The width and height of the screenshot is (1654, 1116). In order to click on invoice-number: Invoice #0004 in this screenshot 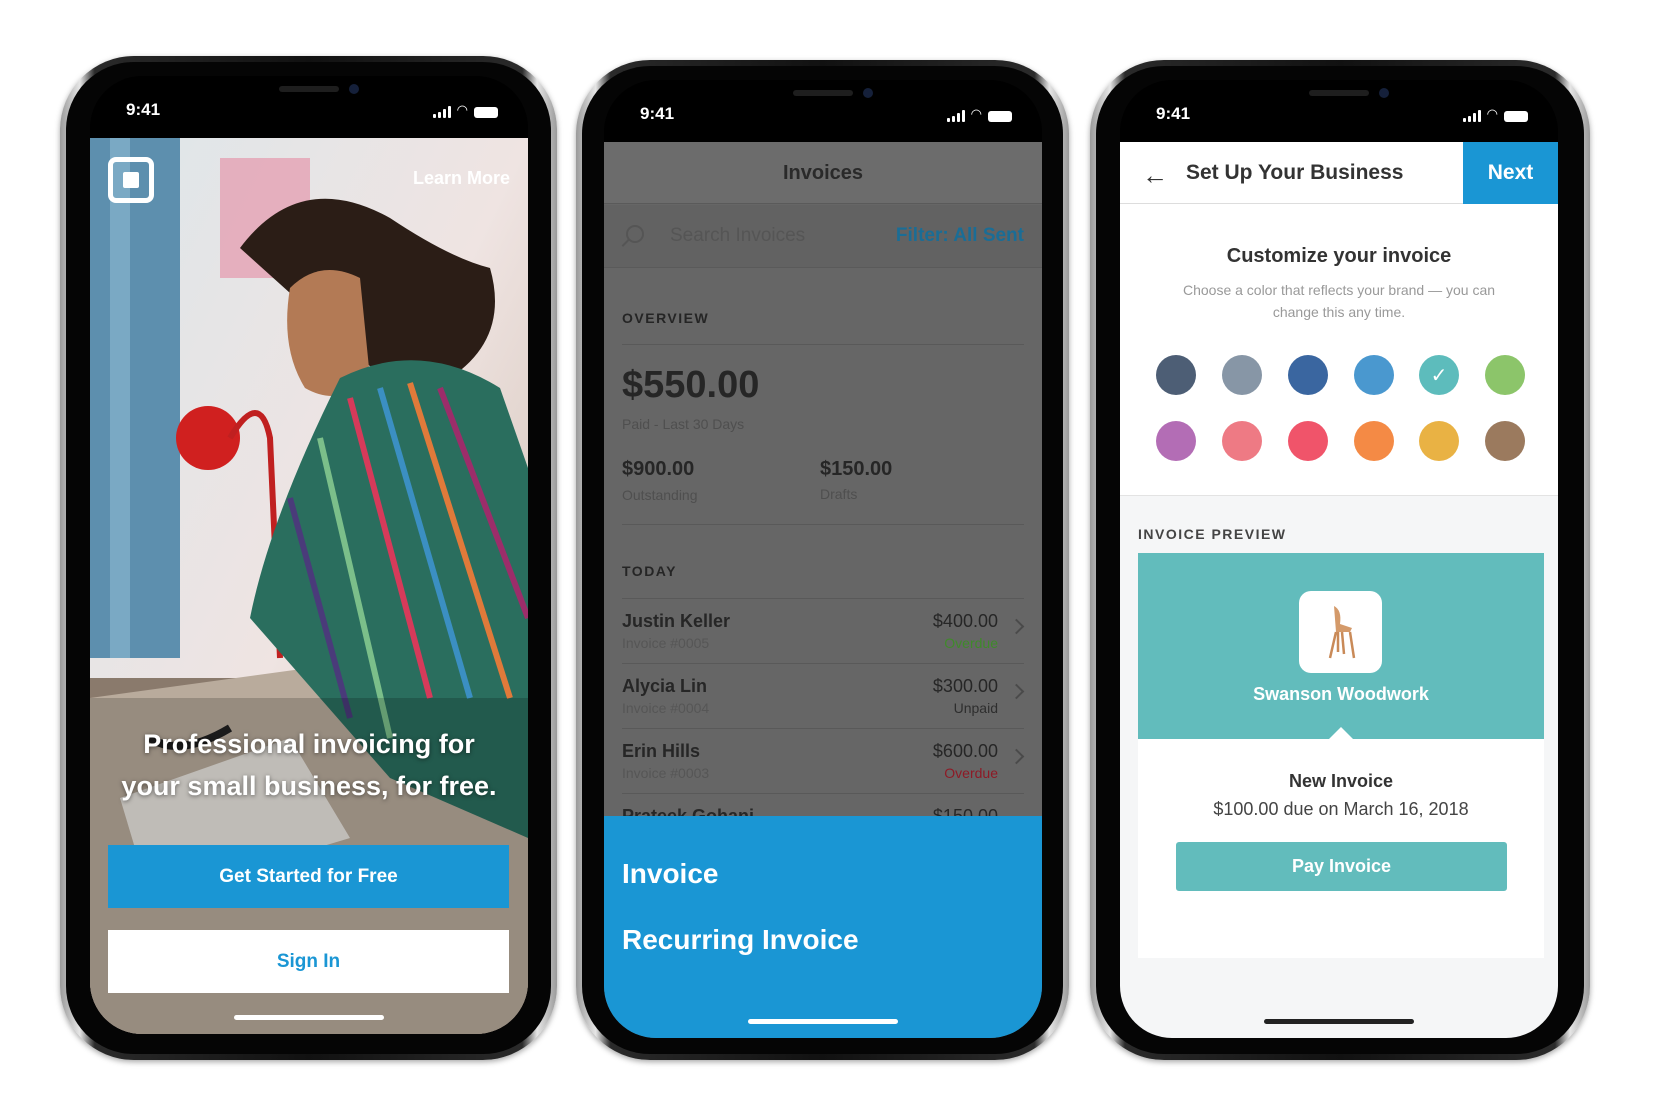, I will do `click(666, 708)`.